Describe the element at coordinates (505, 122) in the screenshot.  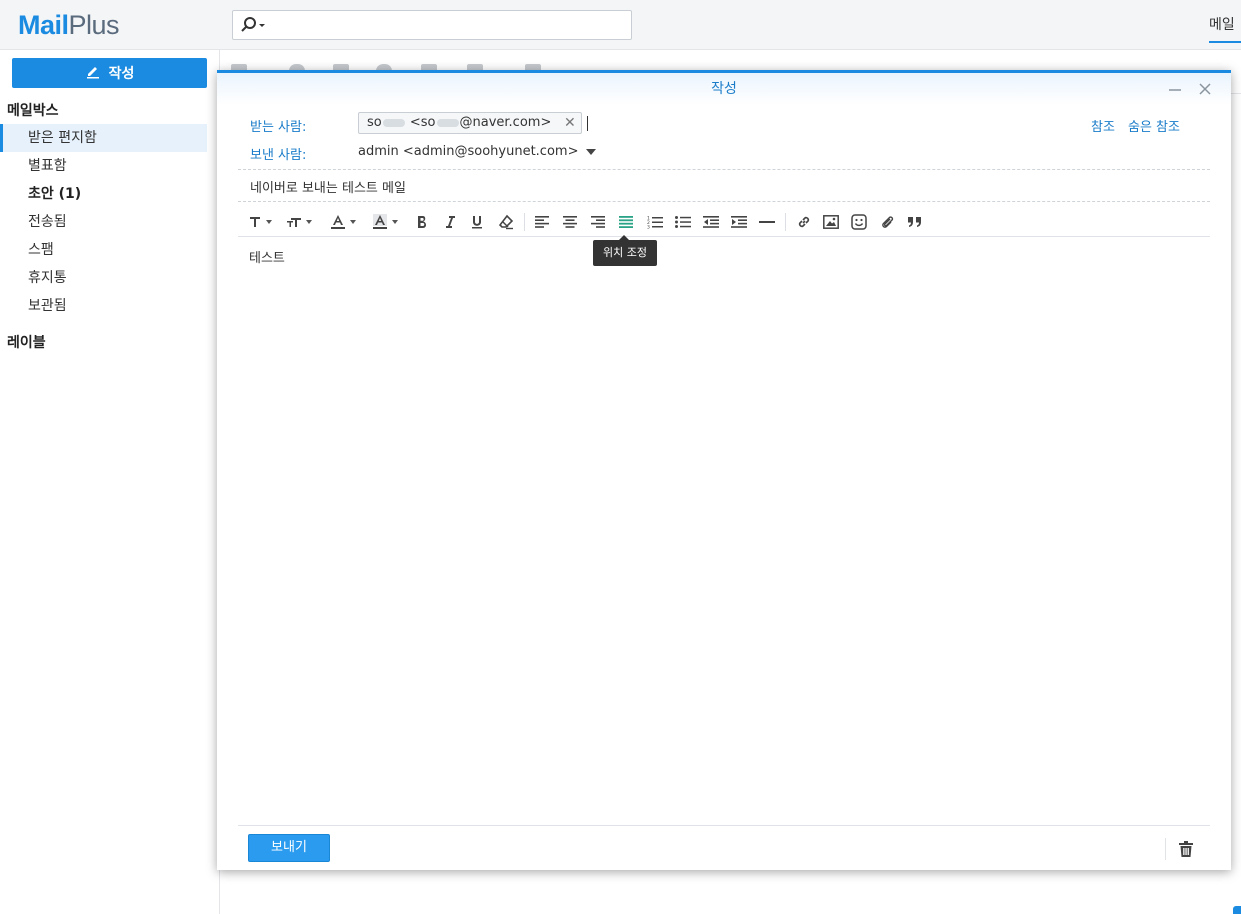
I see `recipient-email-domain: @naver.com>` at that location.